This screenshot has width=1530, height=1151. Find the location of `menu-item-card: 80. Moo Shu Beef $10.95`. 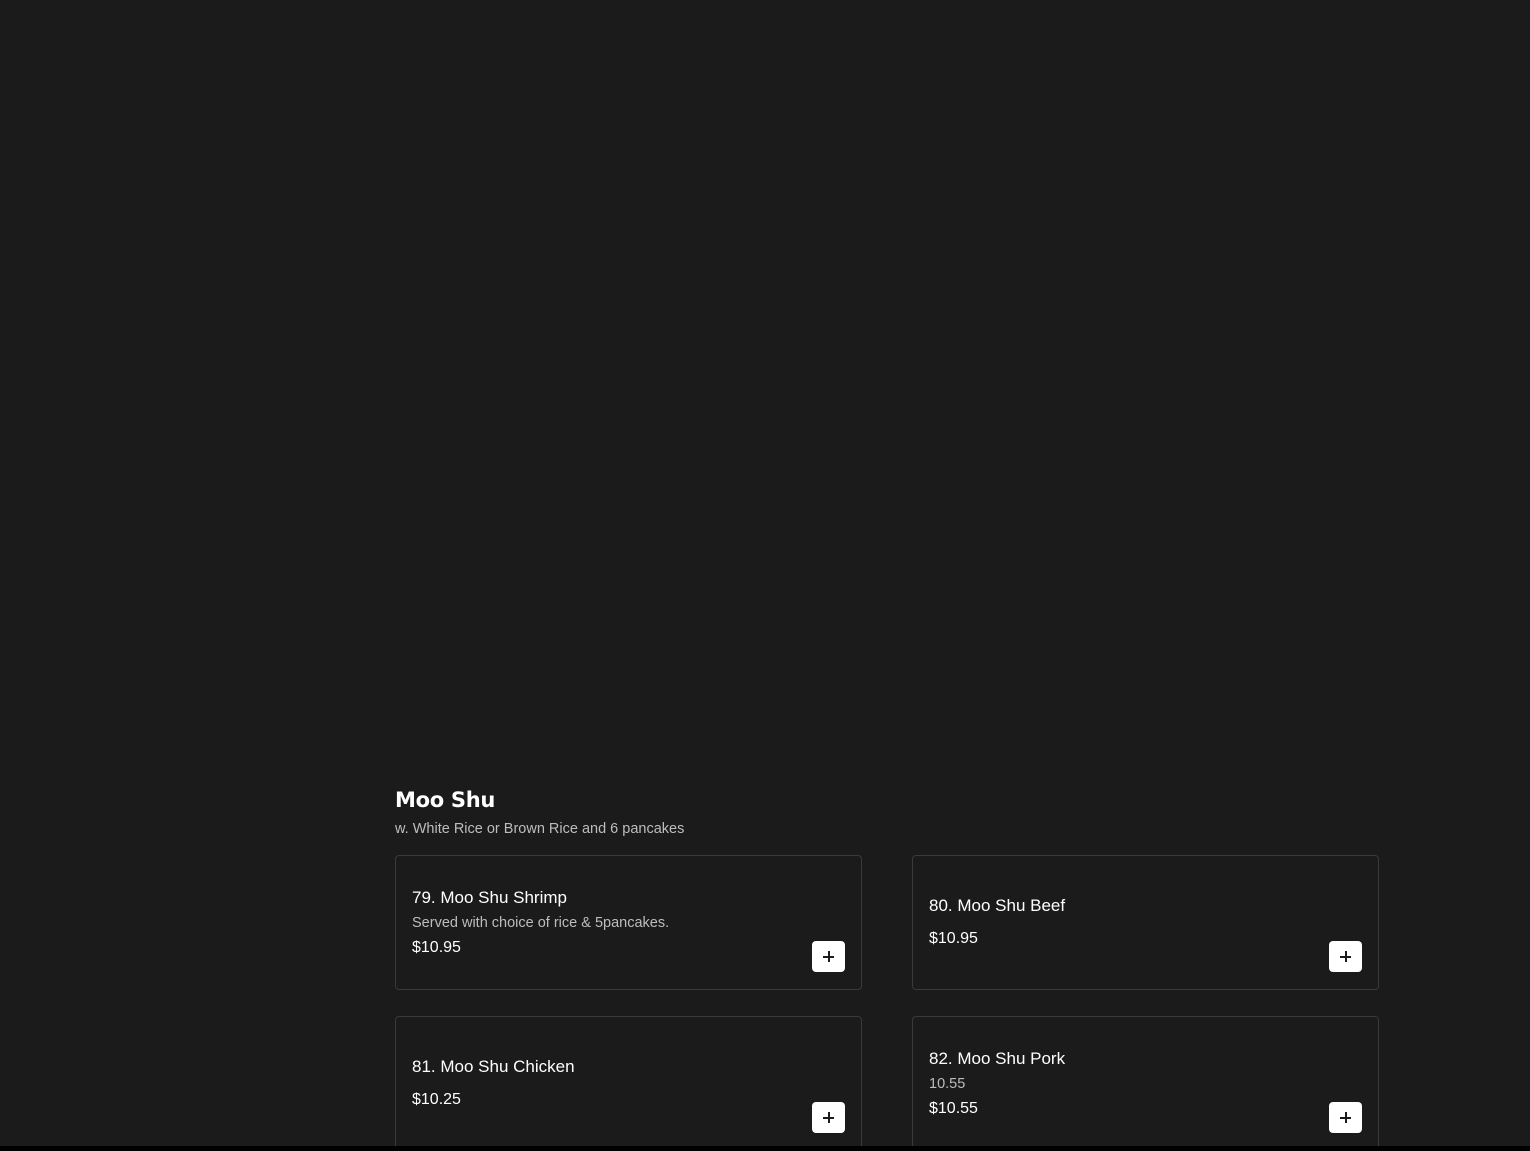

menu-item-card: 80. Moo Shu Beef $10.95 is located at coordinates (1145, 922).